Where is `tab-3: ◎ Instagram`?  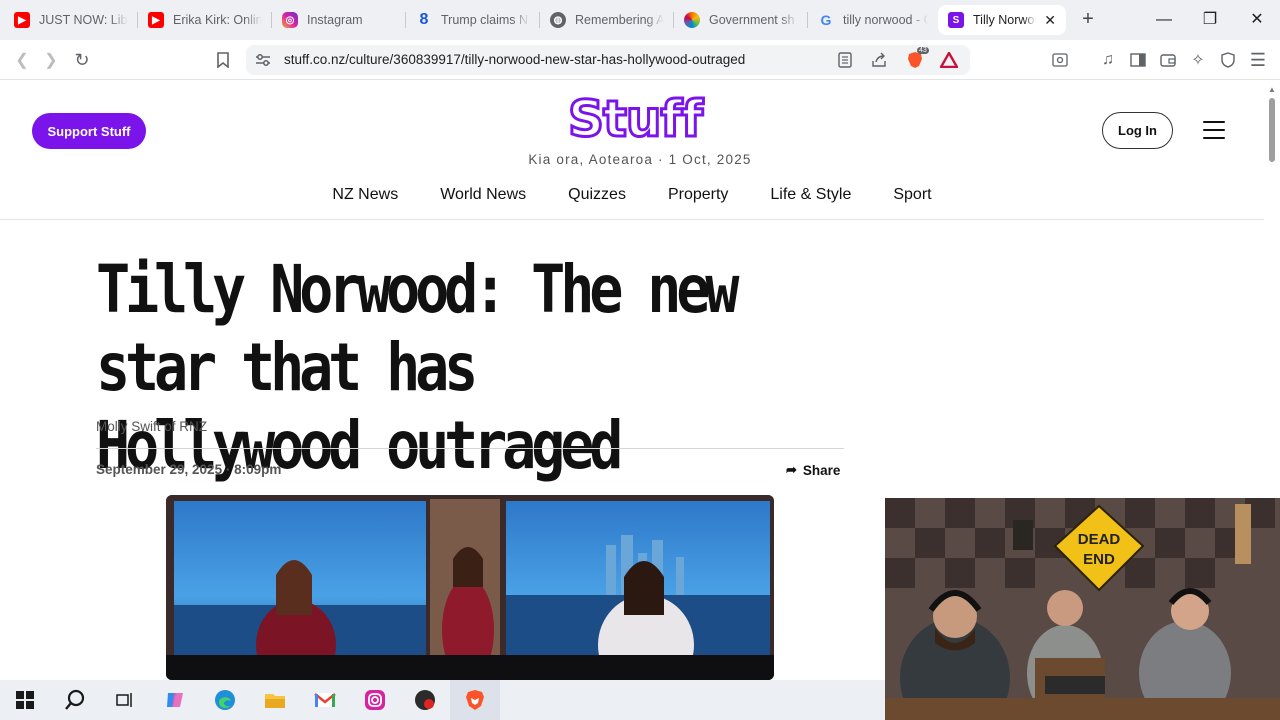 tab-3: ◎ Instagram is located at coordinates (339, 20).